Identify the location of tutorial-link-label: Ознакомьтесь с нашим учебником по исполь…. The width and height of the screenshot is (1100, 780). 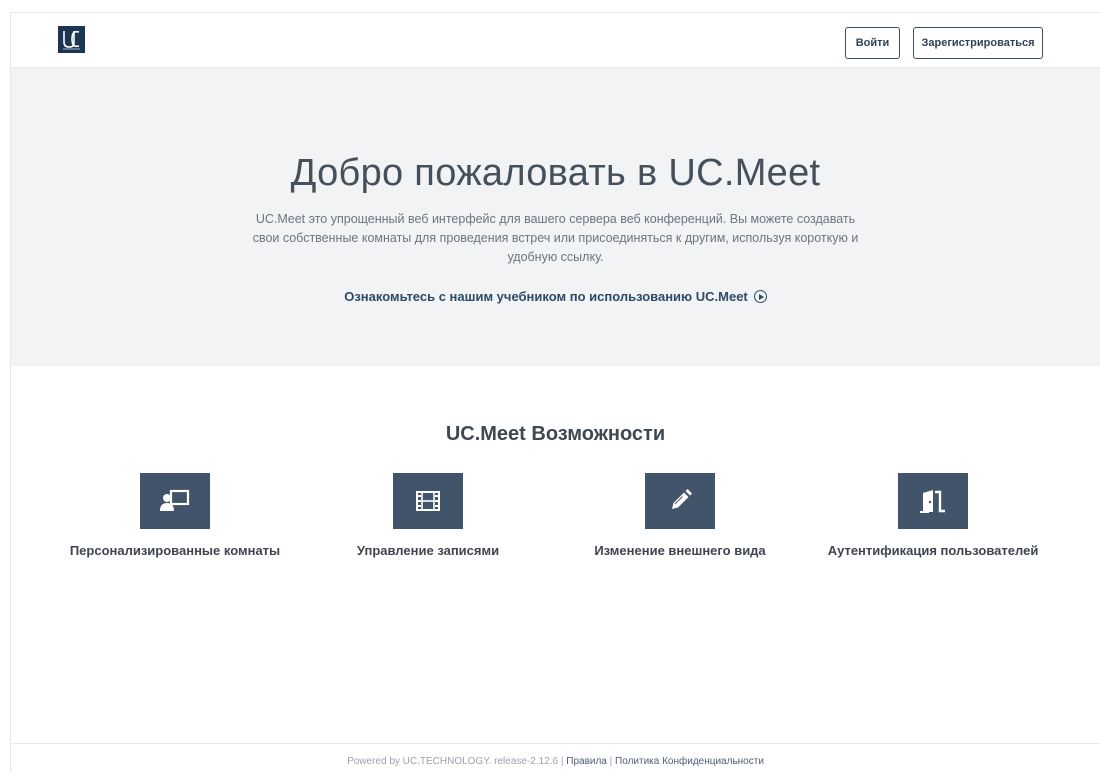
(546, 296).